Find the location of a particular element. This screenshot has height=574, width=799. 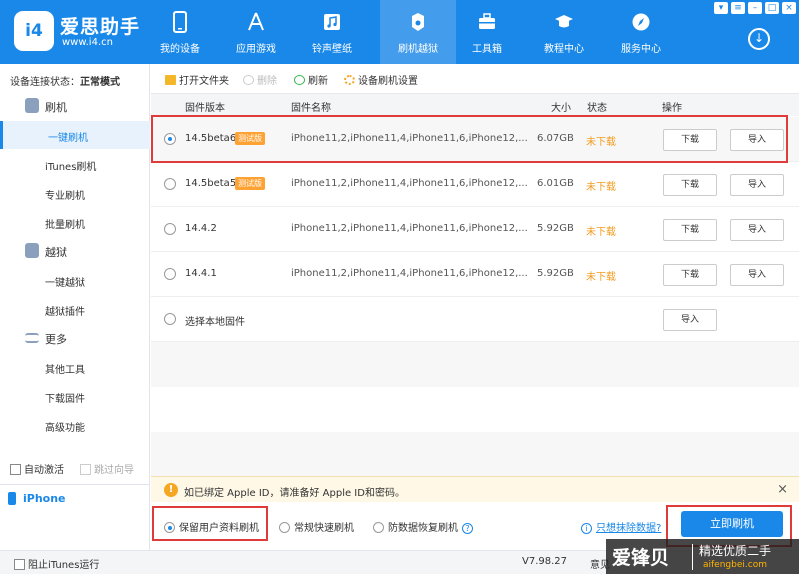

menu-icon: ≡ is located at coordinates (738, 8).